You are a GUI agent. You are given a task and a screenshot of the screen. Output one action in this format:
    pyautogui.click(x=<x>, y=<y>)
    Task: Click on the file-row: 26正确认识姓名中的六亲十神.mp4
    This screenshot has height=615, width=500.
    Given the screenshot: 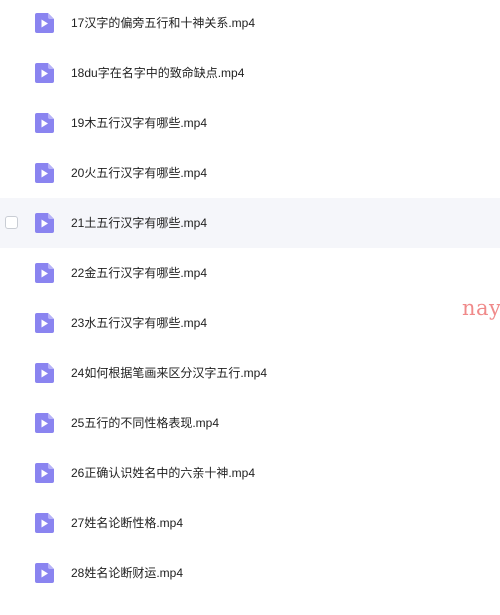 What is the action you would take?
    pyautogui.click(x=250, y=473)
    